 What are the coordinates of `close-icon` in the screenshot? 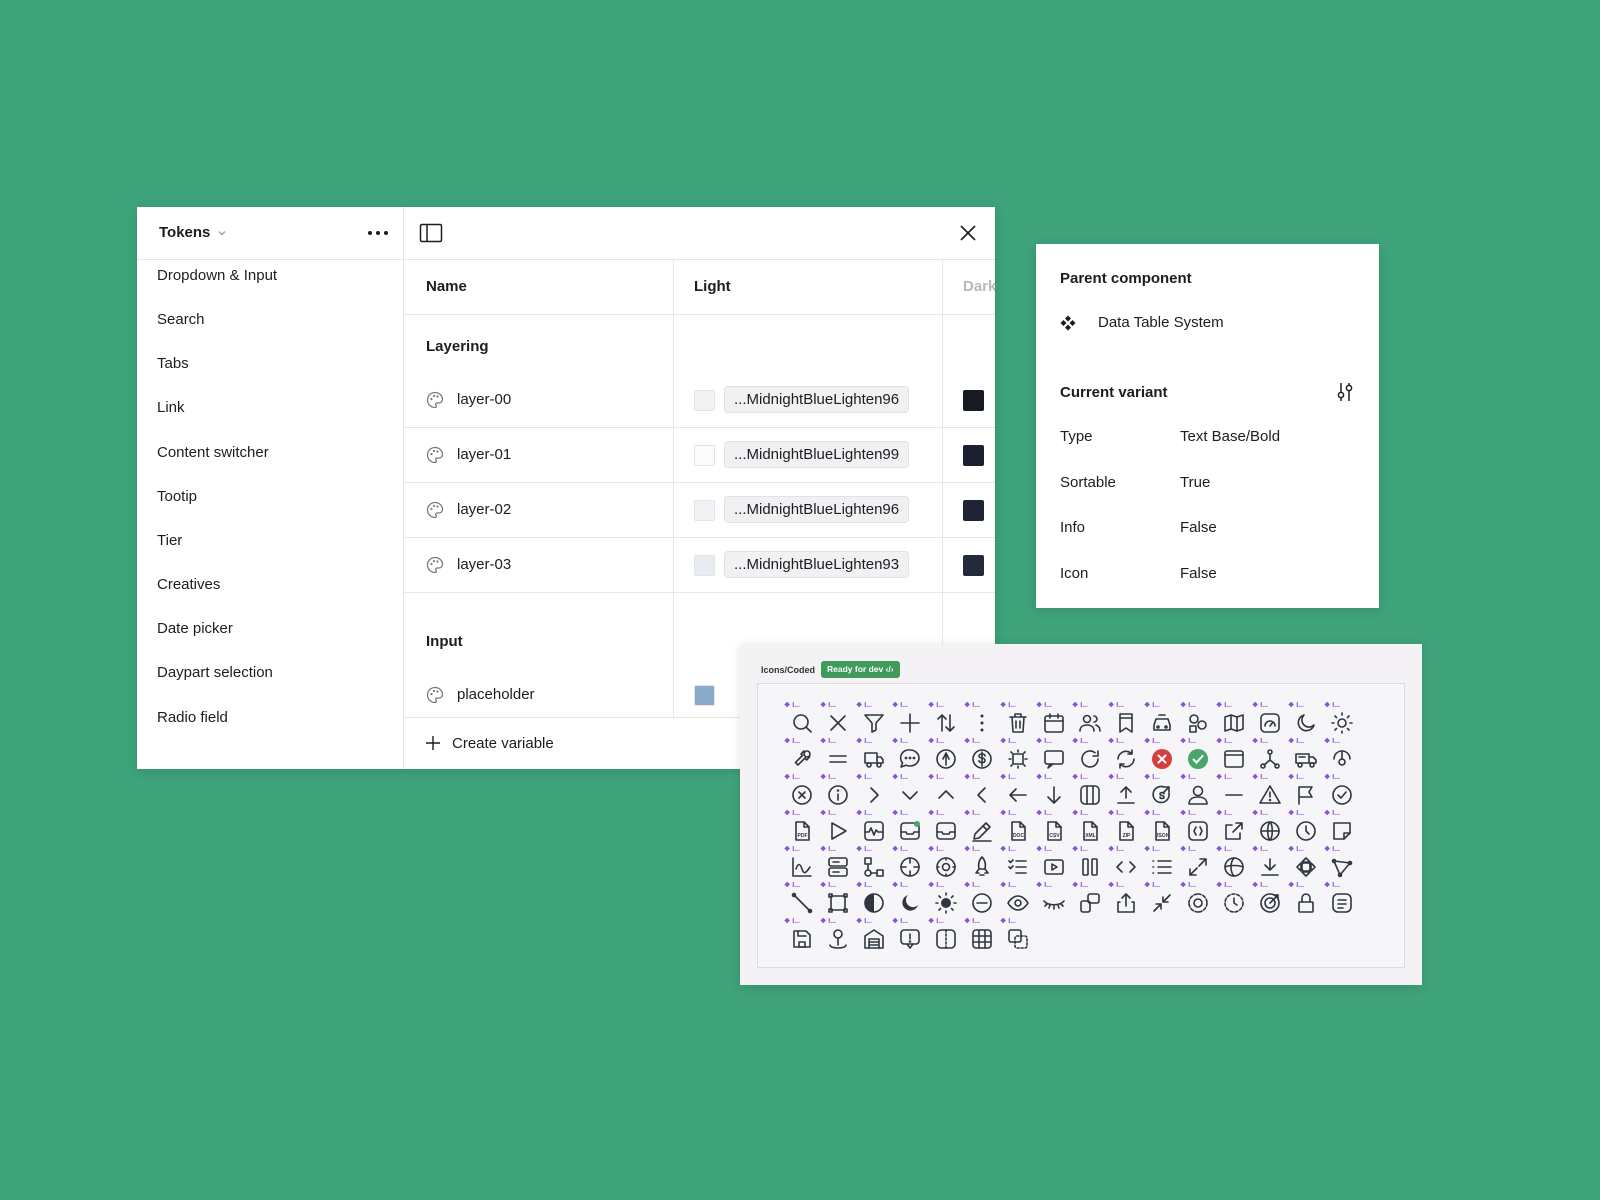 It's located at (968, 233).